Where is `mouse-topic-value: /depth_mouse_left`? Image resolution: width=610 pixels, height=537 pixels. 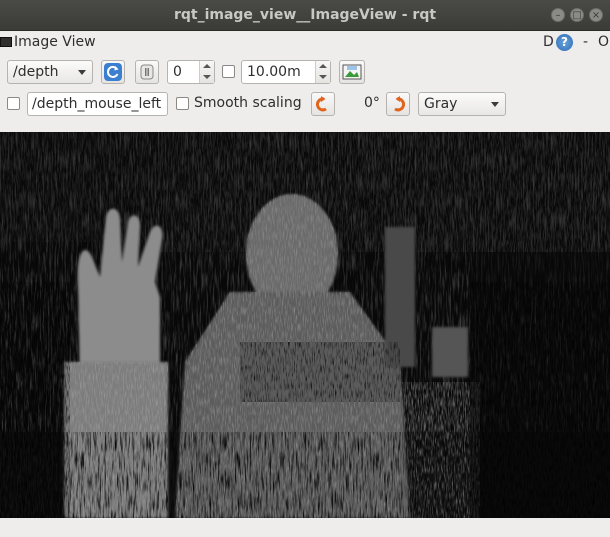
mouse-topic-value: /depth_mouse_left is located at coordinates (97, 104).